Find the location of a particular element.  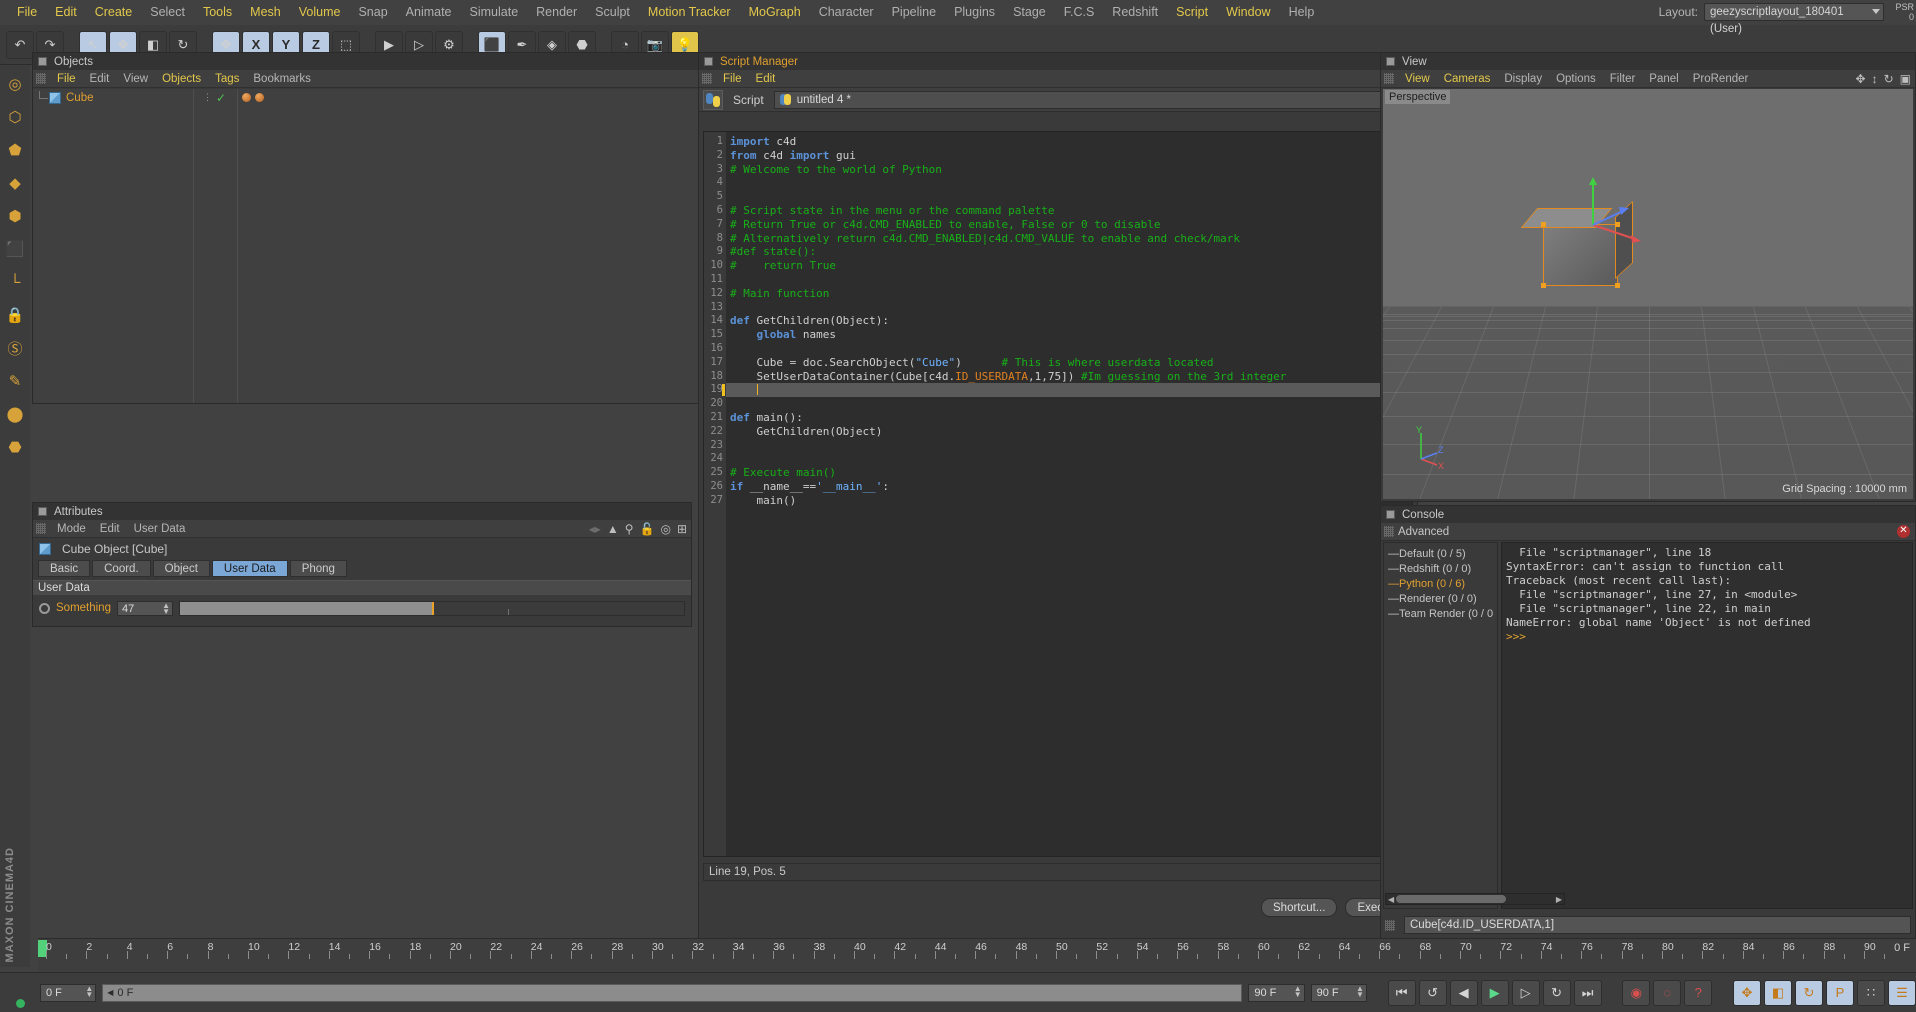

menu-script: Script is located at coordinates (1192, 12).